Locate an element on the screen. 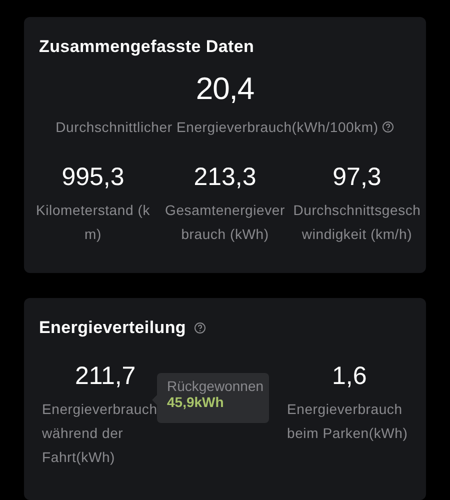  stat-label: Energieverbrauch beim Parken(kWh) is located at coordinates (348, 421).